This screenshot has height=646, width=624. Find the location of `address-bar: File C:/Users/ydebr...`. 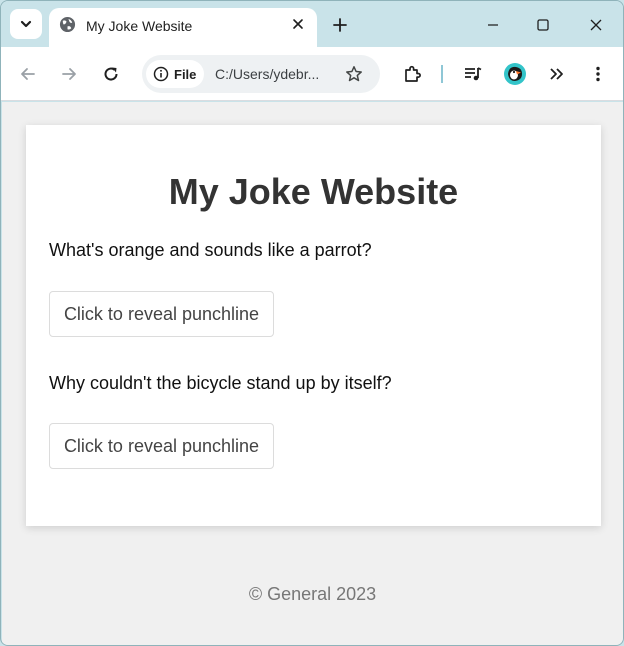

address-bar: File C:/Users/ydebr... is located at coordinates (261, 74).